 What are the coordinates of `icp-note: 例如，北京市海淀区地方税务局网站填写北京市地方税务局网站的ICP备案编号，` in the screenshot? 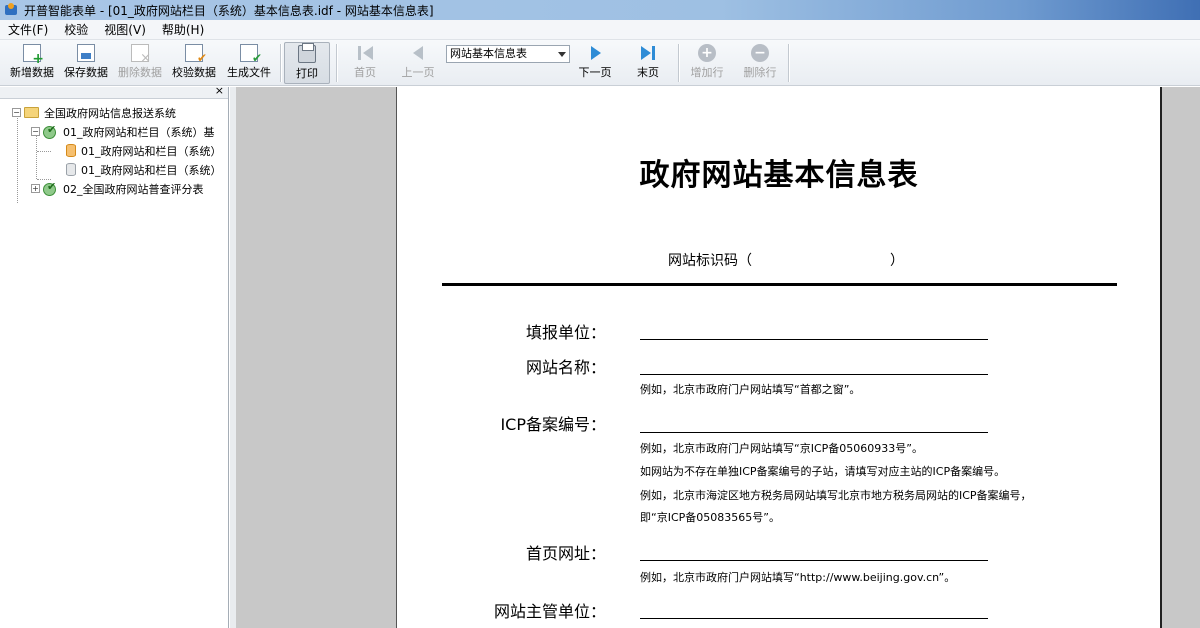 It's located at (836, 495).